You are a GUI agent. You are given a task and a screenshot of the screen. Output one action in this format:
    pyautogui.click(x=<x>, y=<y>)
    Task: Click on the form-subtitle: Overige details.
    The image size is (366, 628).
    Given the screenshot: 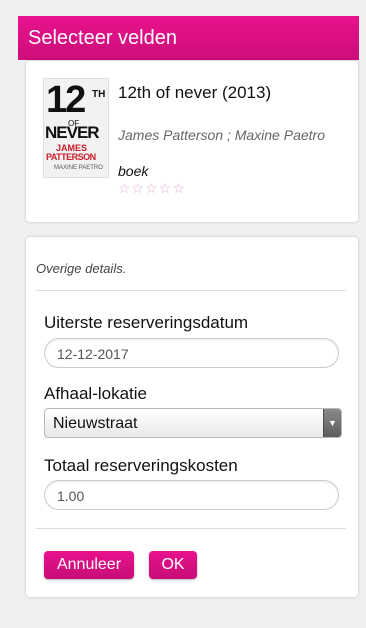 What is the action you would take?
    pyautogui.click(x=81, y=268)
    